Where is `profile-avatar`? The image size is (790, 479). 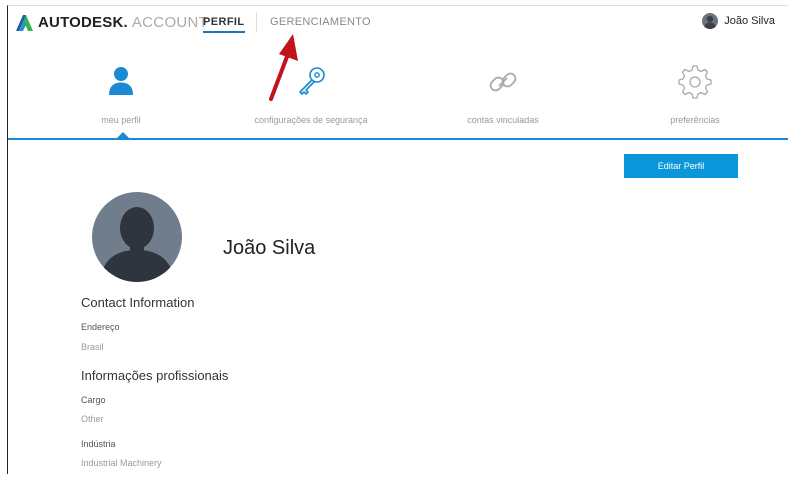
profile-avatar is located at coordinates (137, 237).